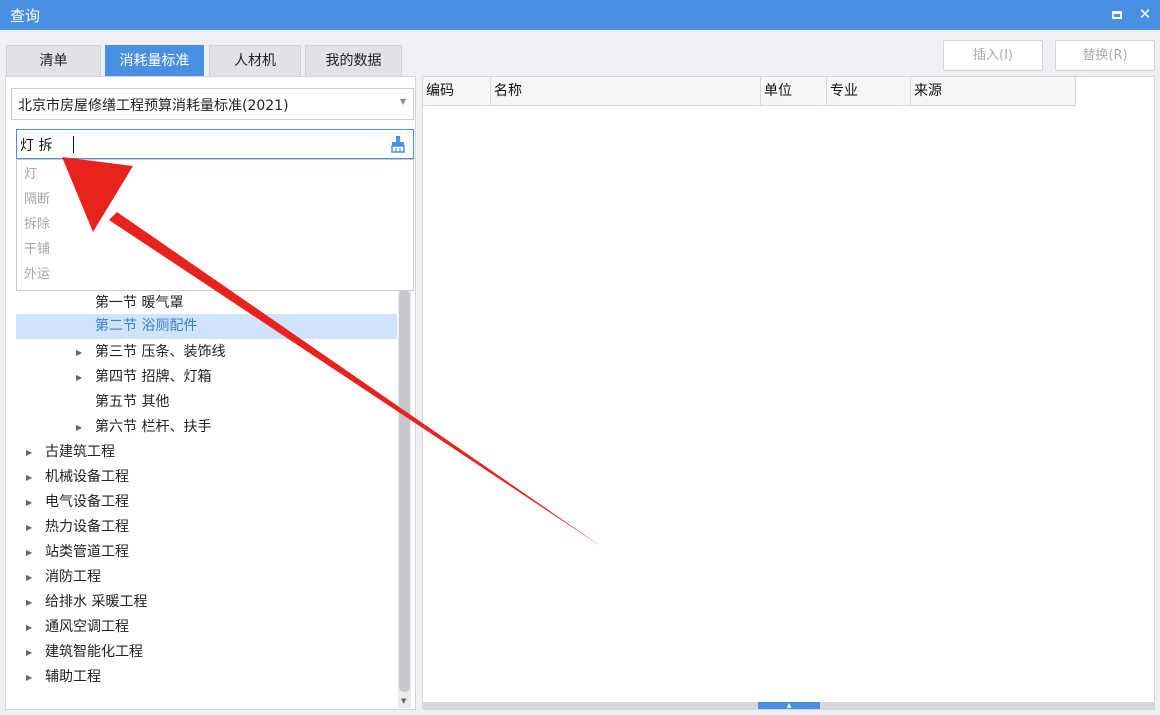  What do you see at coordinates (236, 303) in the screenshot?
I see `tree-item-subsection: 第一节 暖气罩` at bounding box center [236, 303].